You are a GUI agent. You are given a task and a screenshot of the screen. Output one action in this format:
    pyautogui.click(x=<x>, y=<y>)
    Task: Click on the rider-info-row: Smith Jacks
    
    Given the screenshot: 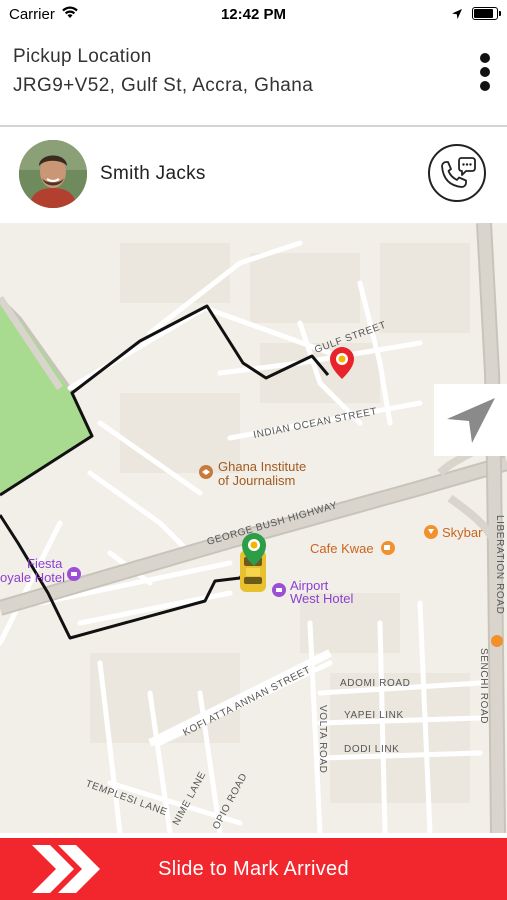 What is the action you would take?
    pyautogui.click(x=253, y=175)
    